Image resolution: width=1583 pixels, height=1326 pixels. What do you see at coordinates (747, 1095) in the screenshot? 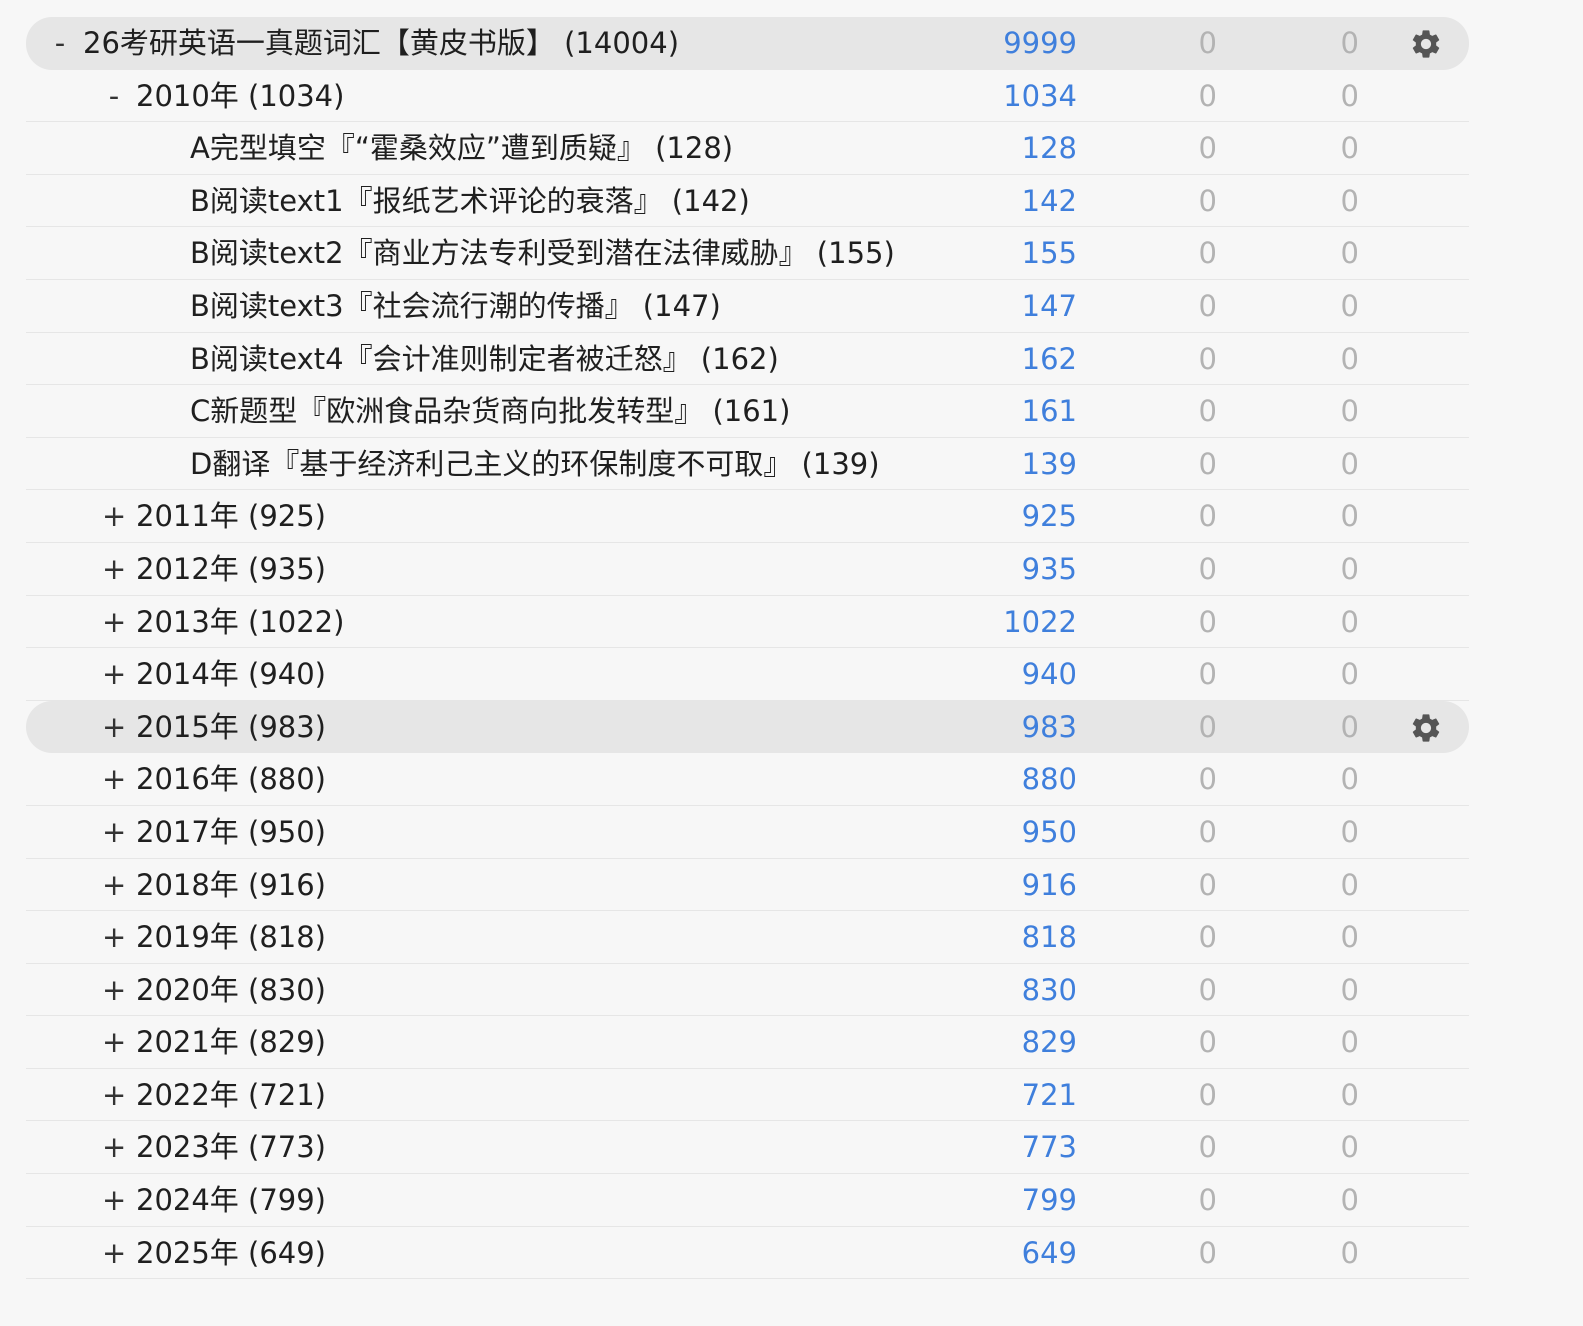
I see `deck-row: + 2022年 (721) 721 0 0` at bounding box center [747, 1095].